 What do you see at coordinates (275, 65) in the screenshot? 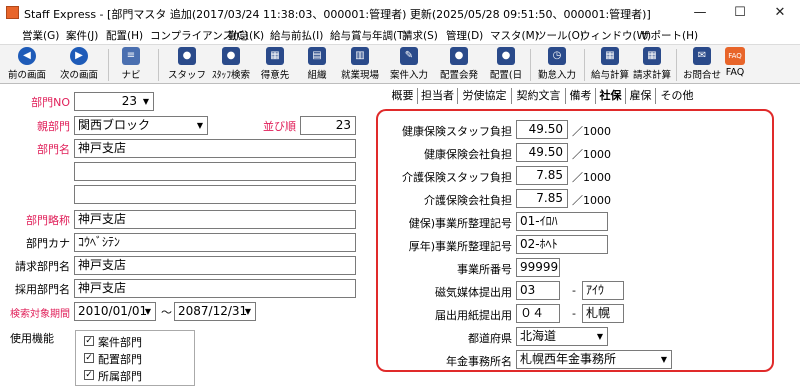
I see `client-button: ▦ 得意先` at bounding box center [275, 65].